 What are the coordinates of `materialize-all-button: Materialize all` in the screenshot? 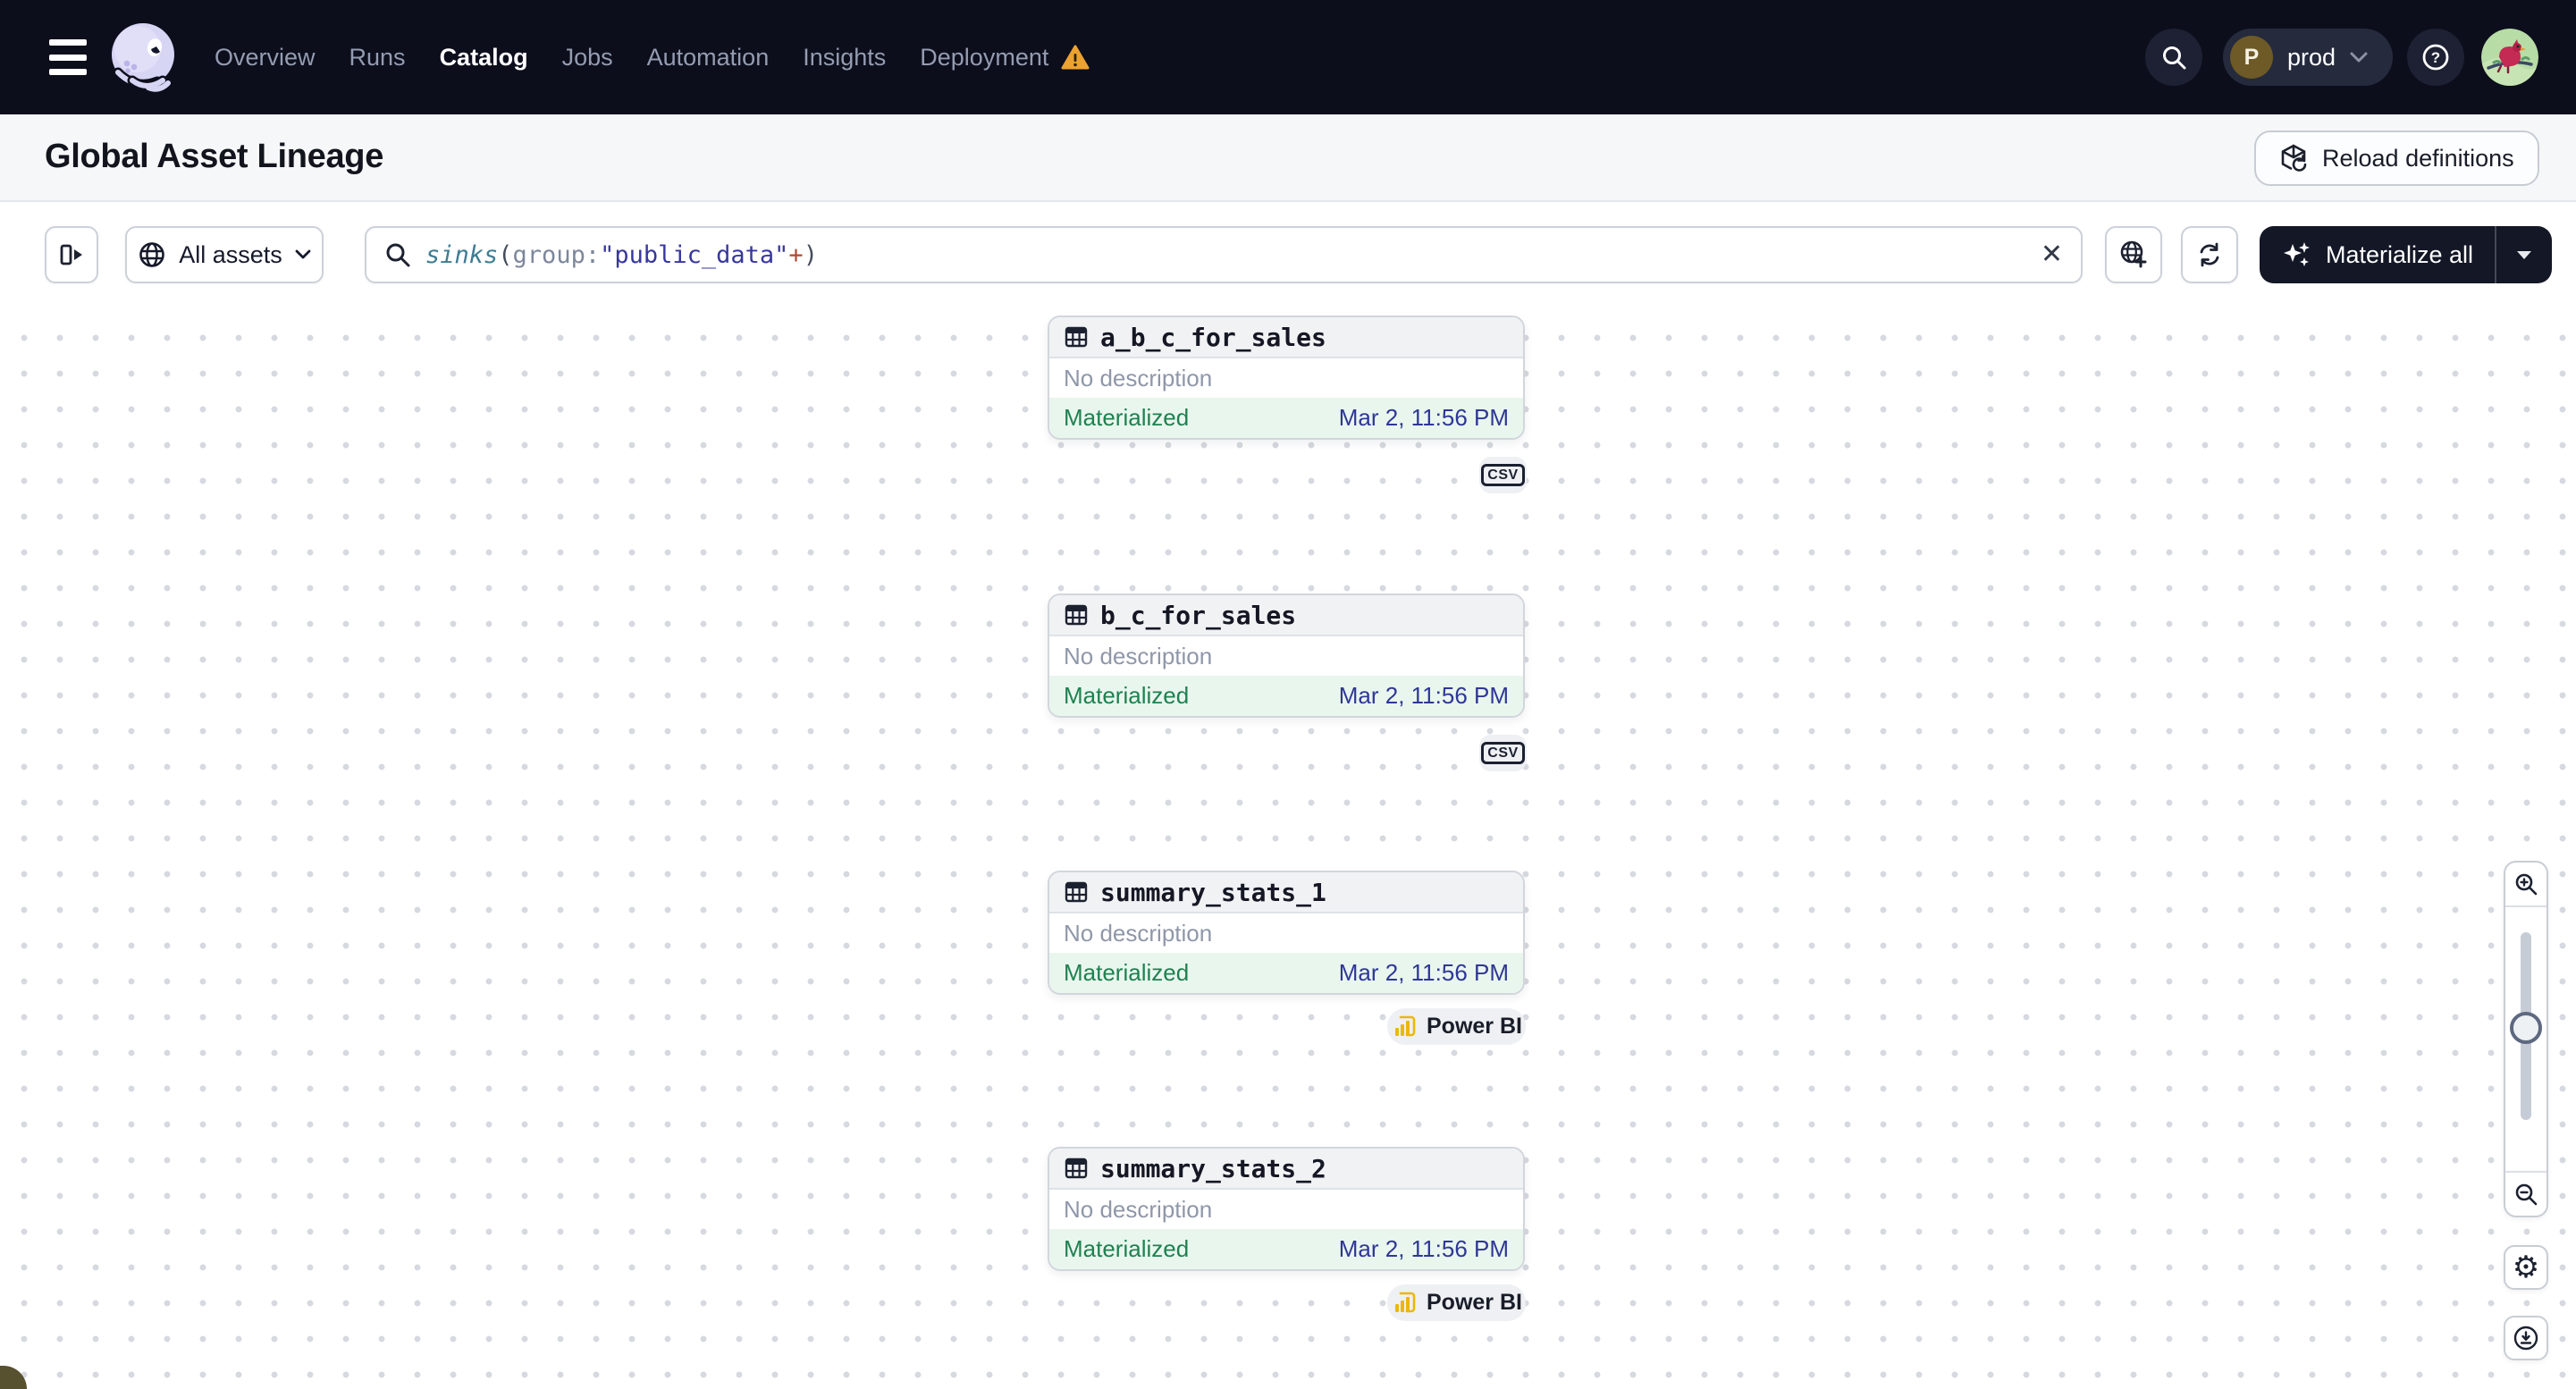 It's located at (2378, 254).